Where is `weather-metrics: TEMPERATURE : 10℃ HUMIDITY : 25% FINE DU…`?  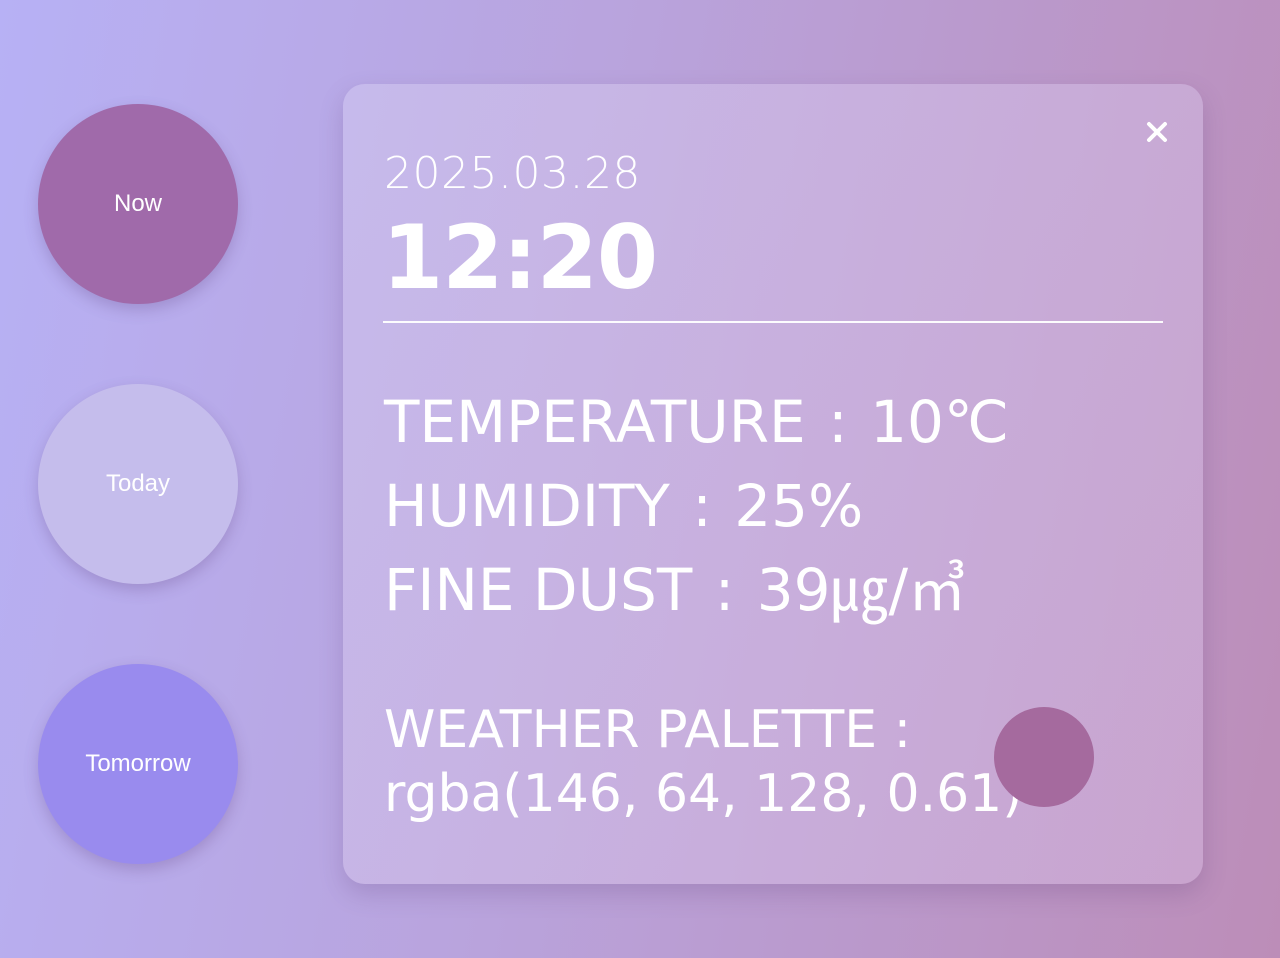
weather-metrics: TEMPERATURE : 10℃ HUMIDITY : 25% FINE DU… is located at coordinates (696, 506).